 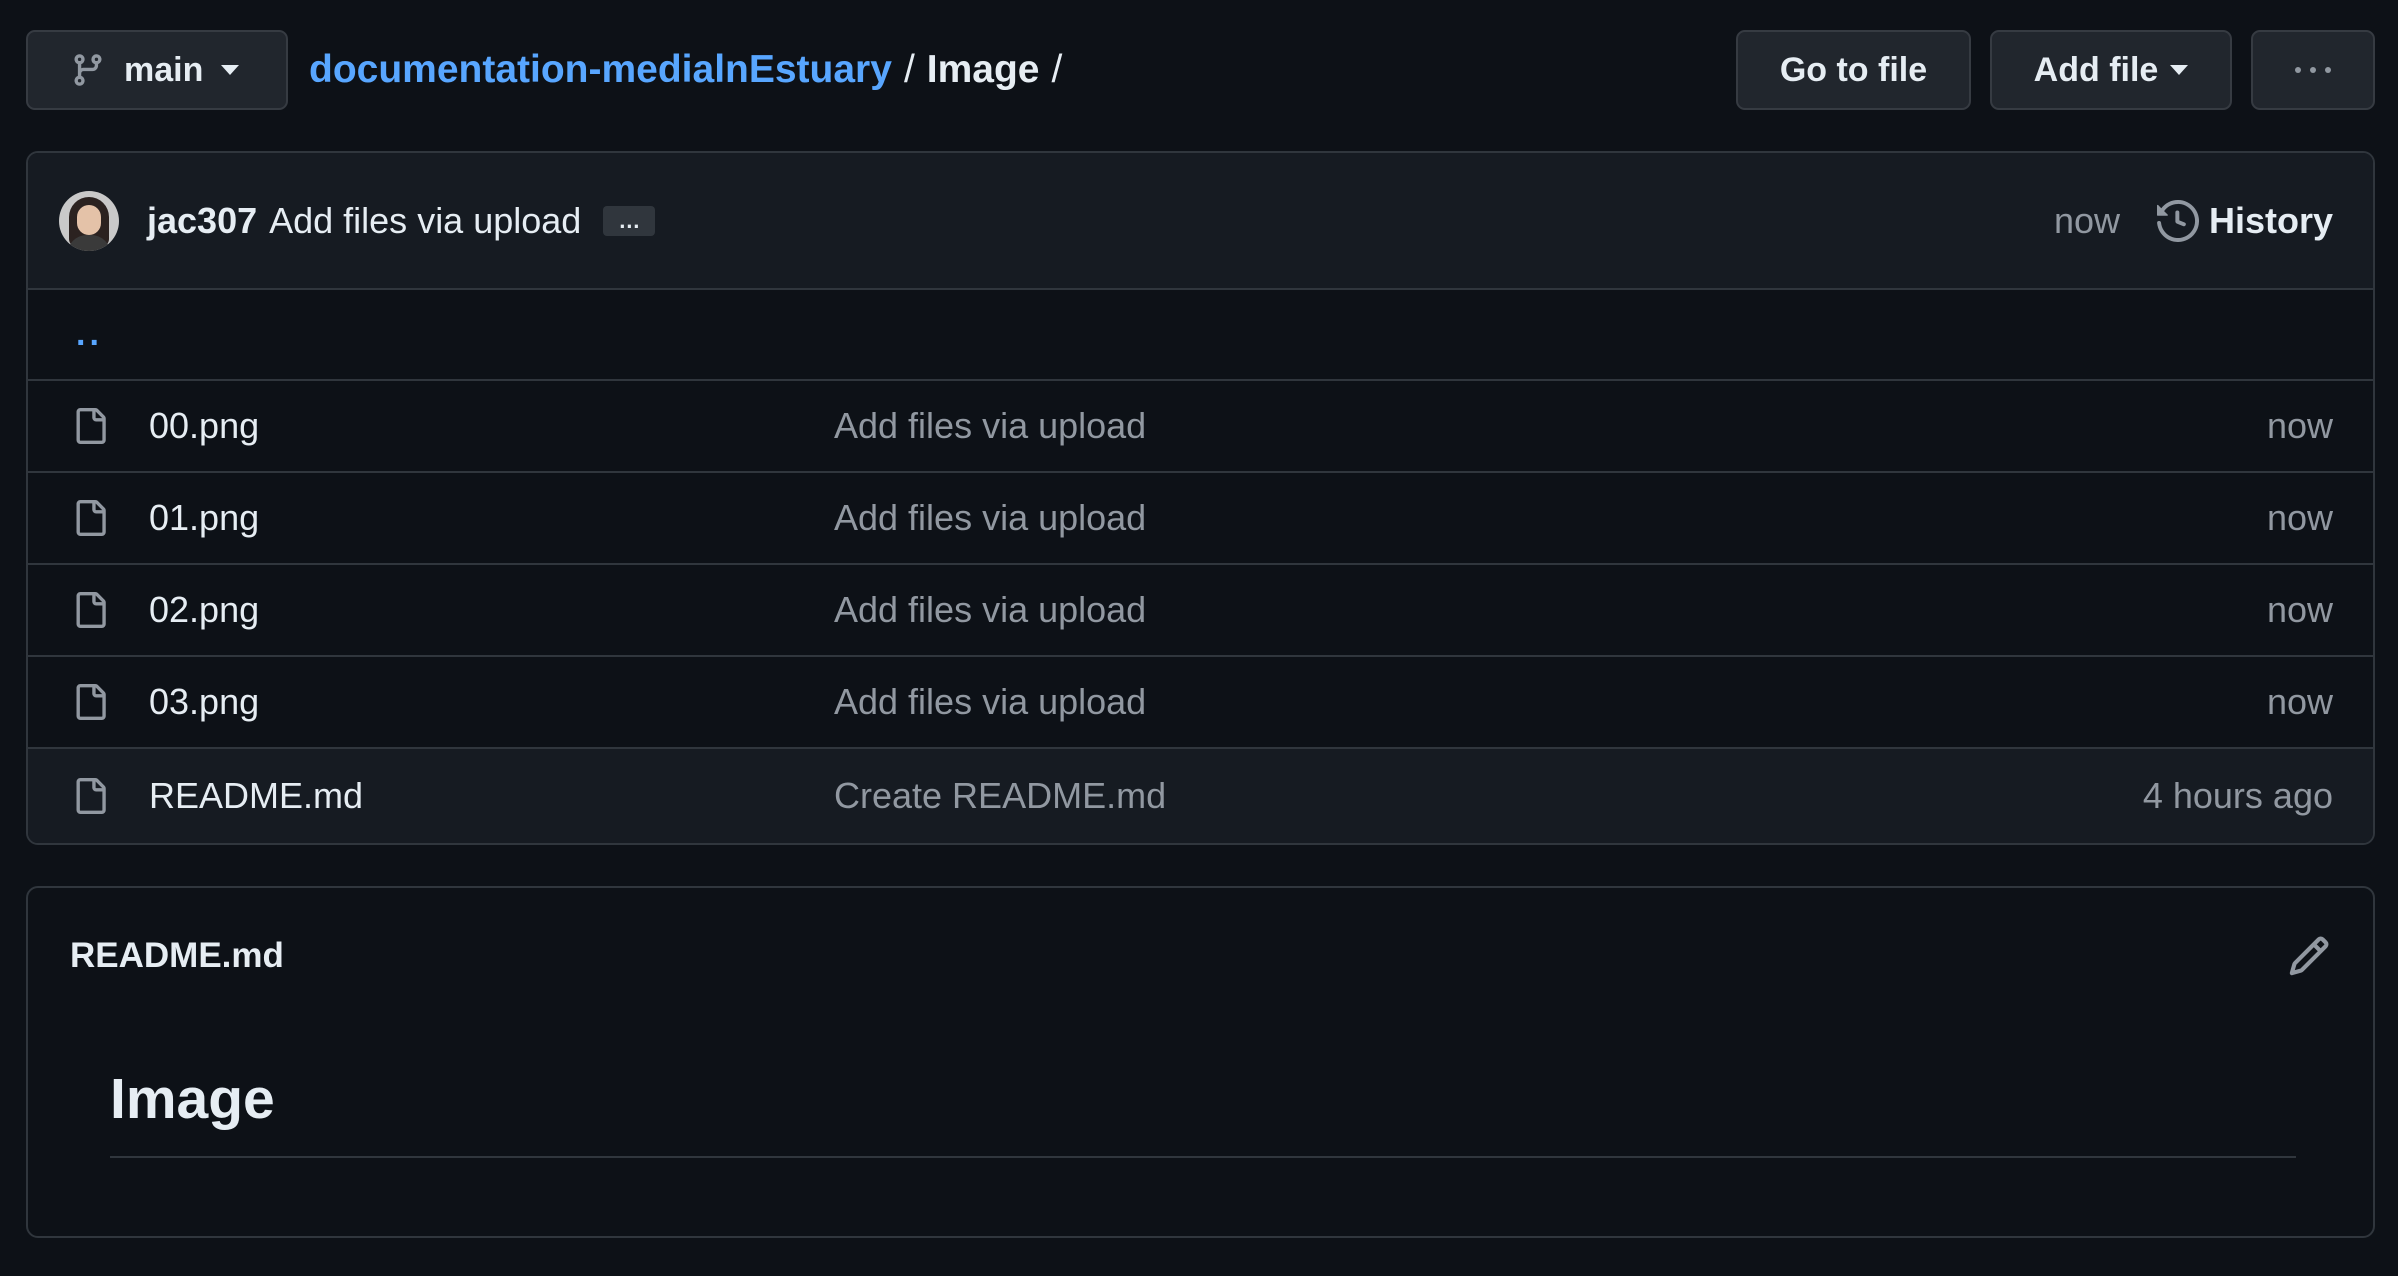 What do you see at coordinates (1200, 796) in the screenshot?
I see `table-row: README.md Create README.md 4 hours ago` at bounding box center [1200, 796].